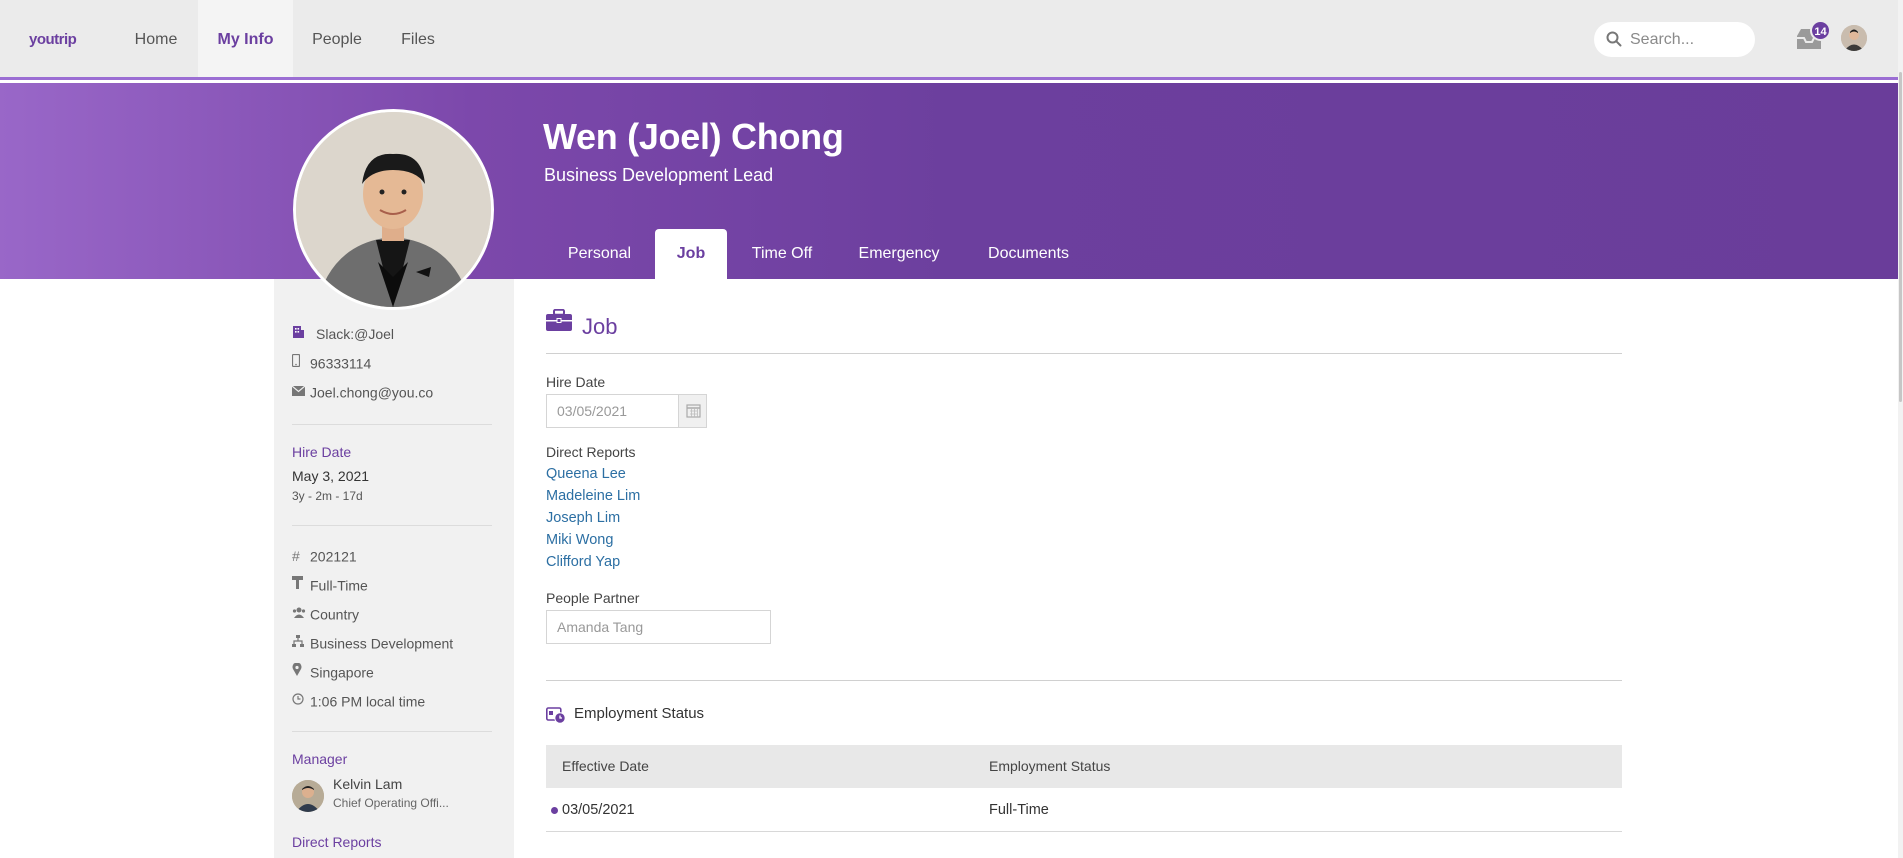 The width and height of the screenshot is (1903, 858). What do you see at coordinates (331, 362) in the screenshot?
I see `sidebar-phone: 96333114` at bounding box center [331, 362].